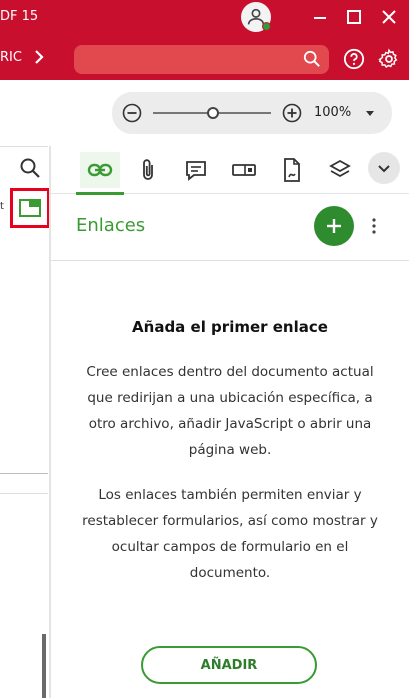 Image resolution: width=409 pixels, height=698 pixels. I want to click on search-box, so click(201, 59).